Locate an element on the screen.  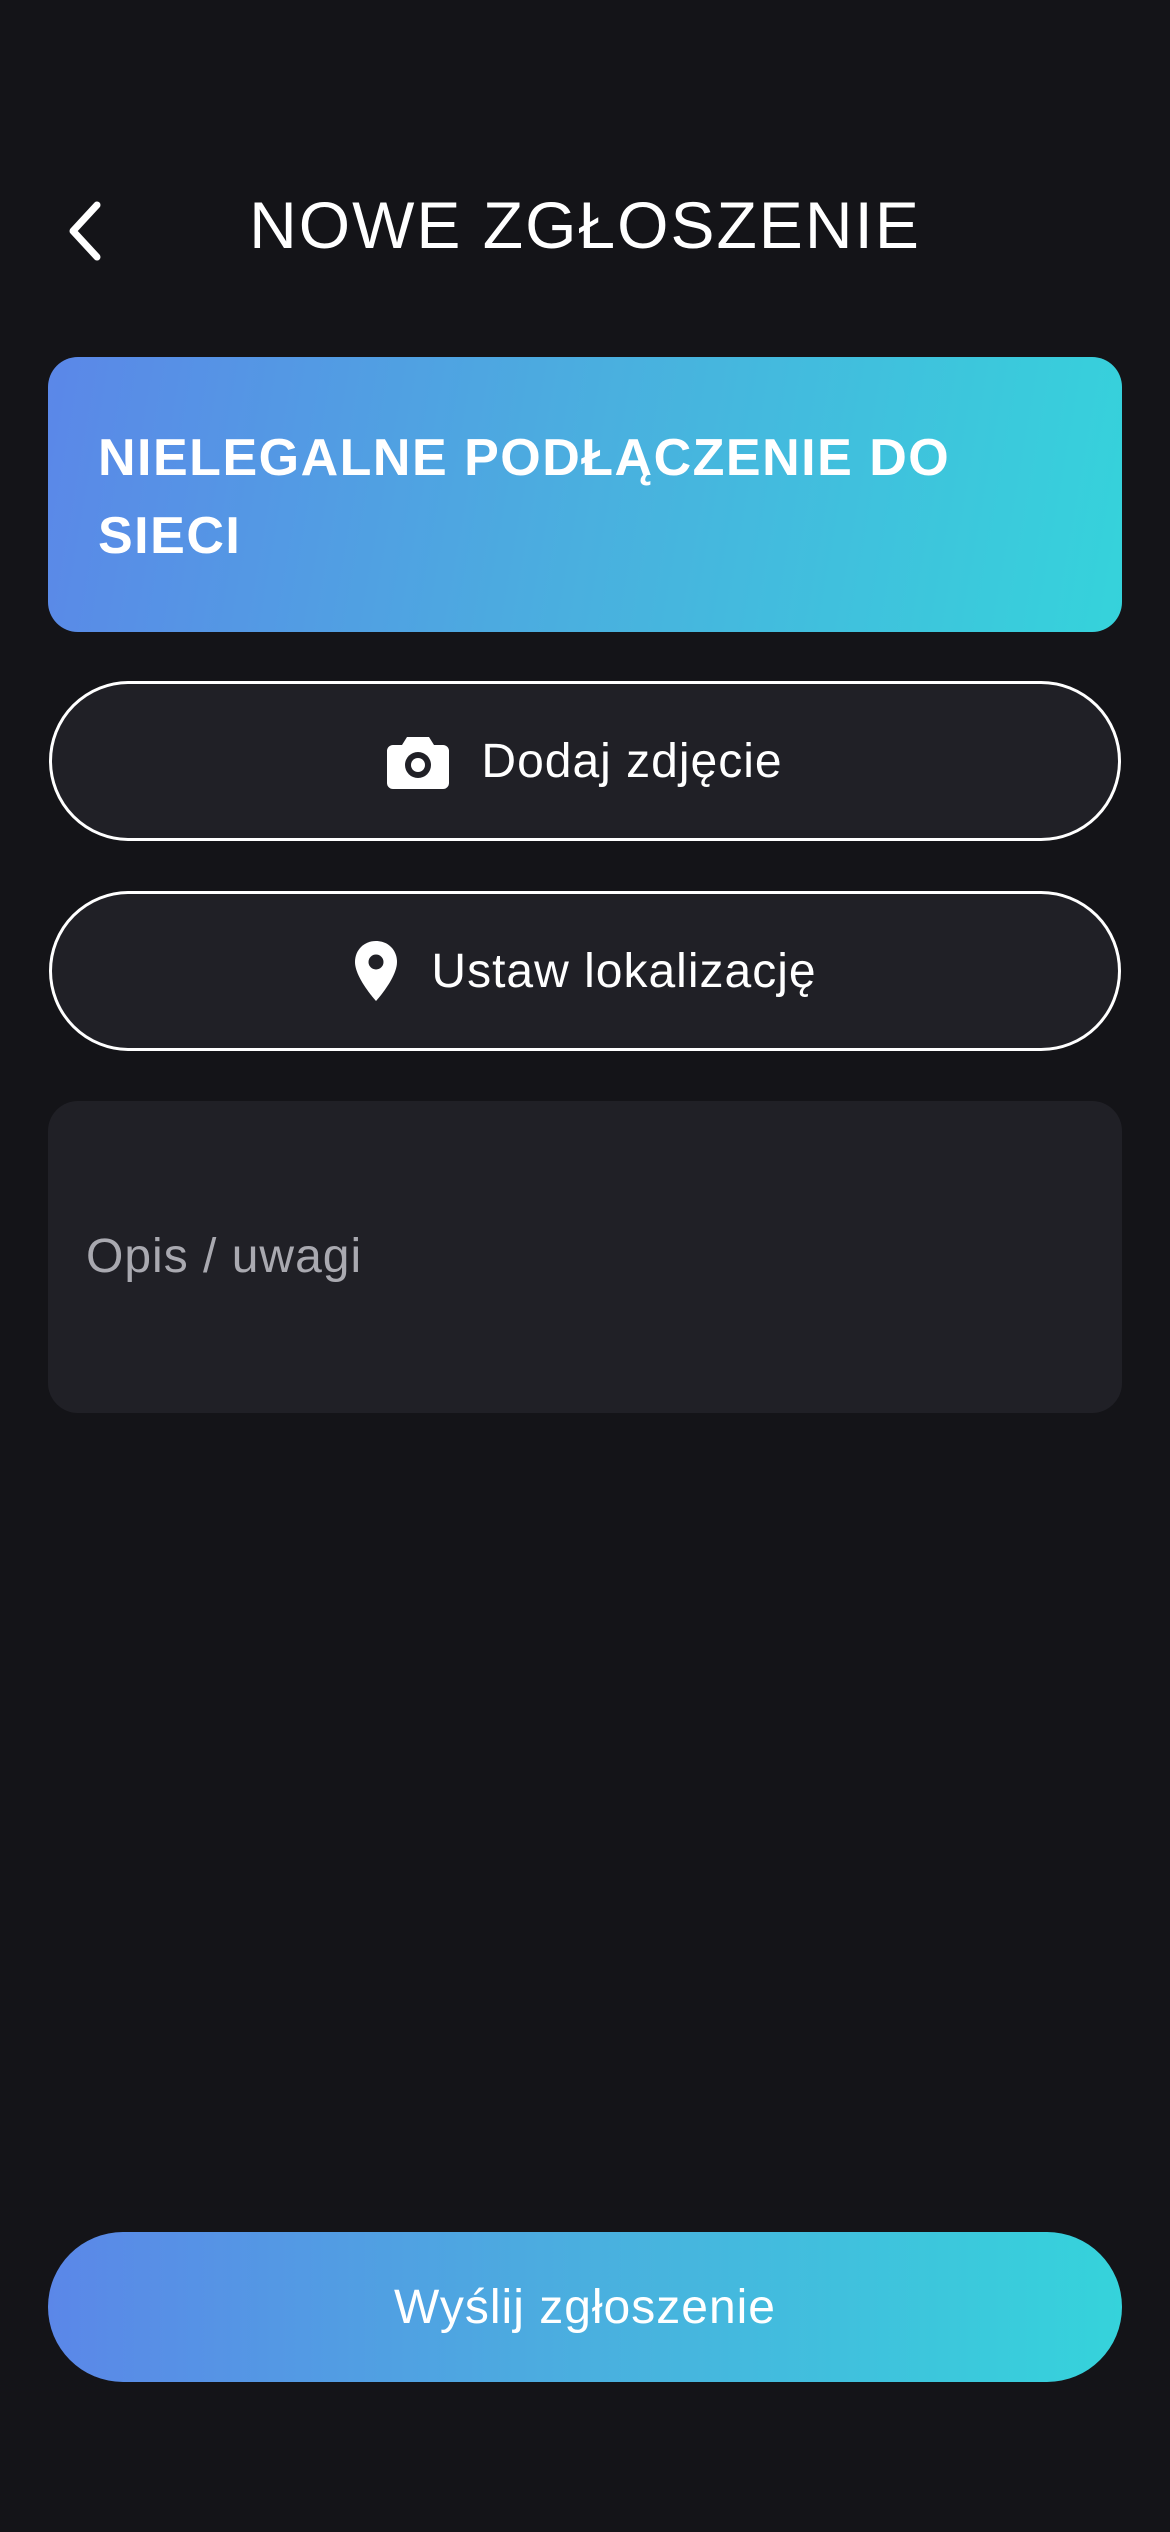
page-title: NOWE ZGŁOSZENIE is located at coordinates (585, 225).